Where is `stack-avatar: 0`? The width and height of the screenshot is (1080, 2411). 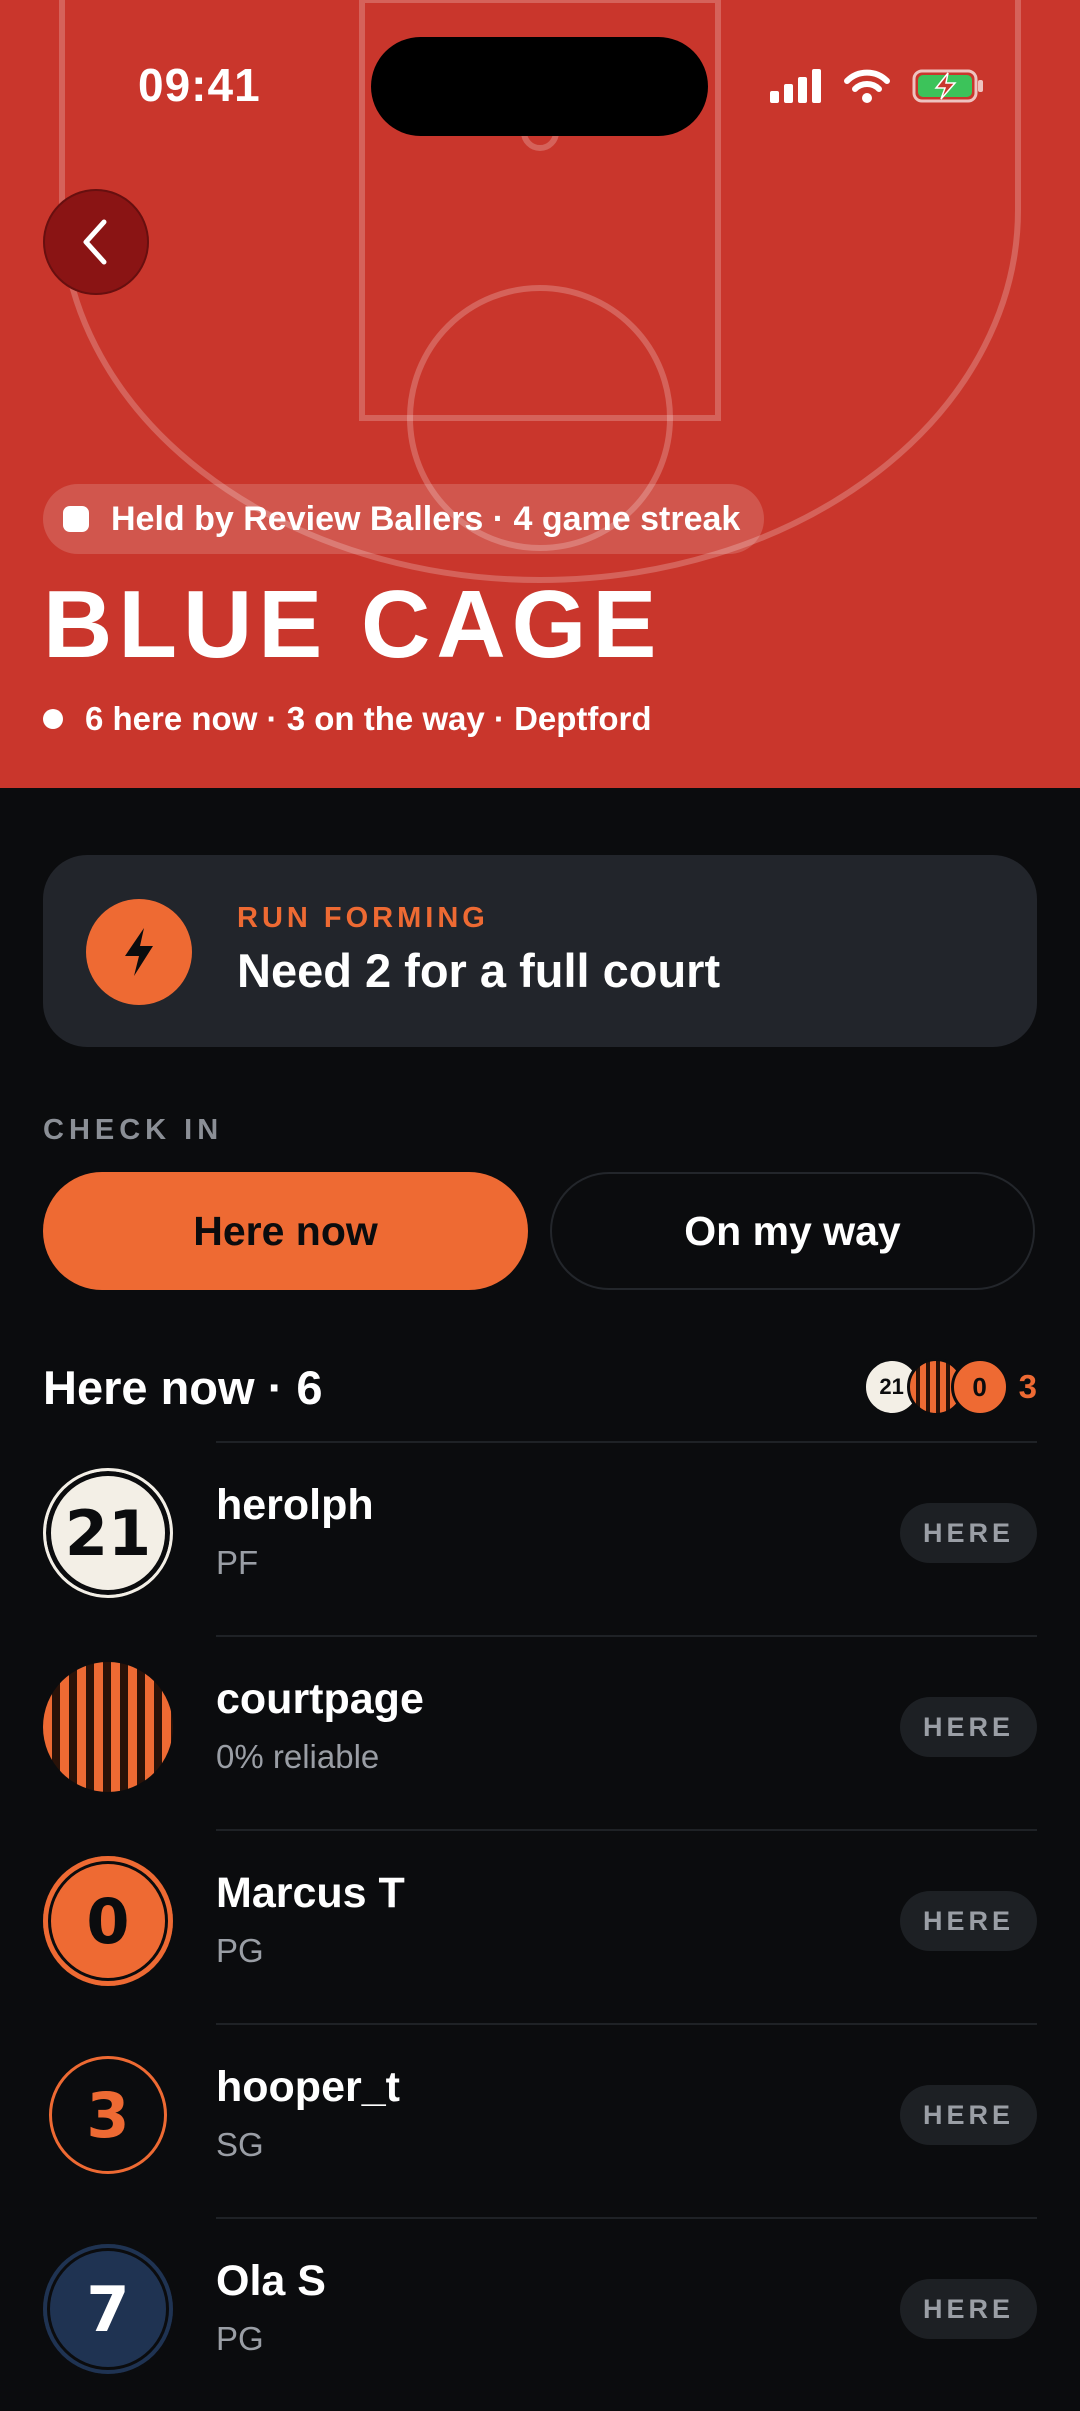
stack-avatar: 0 is located at coordinates (979, 1387).